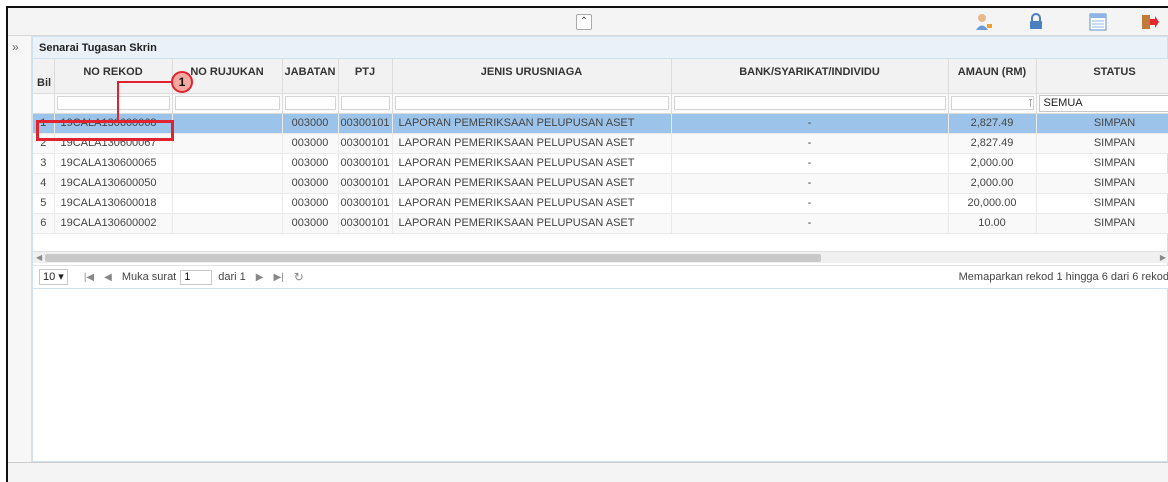  Describe the element at coordinates (310, 76) in the screenshot. I see `col-header-jabatan: JABATAN` at that location.